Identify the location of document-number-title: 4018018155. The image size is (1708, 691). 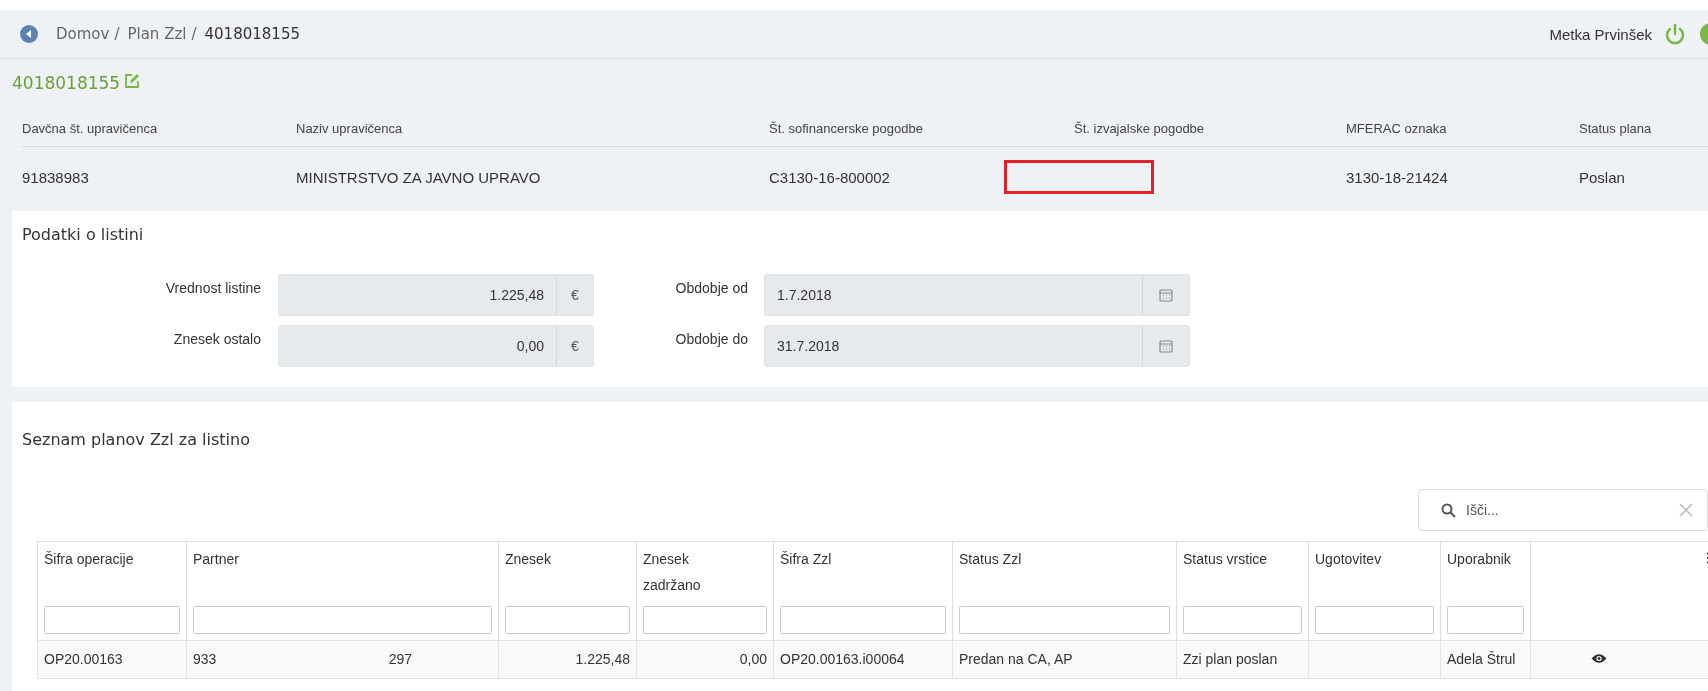
(66, 83).